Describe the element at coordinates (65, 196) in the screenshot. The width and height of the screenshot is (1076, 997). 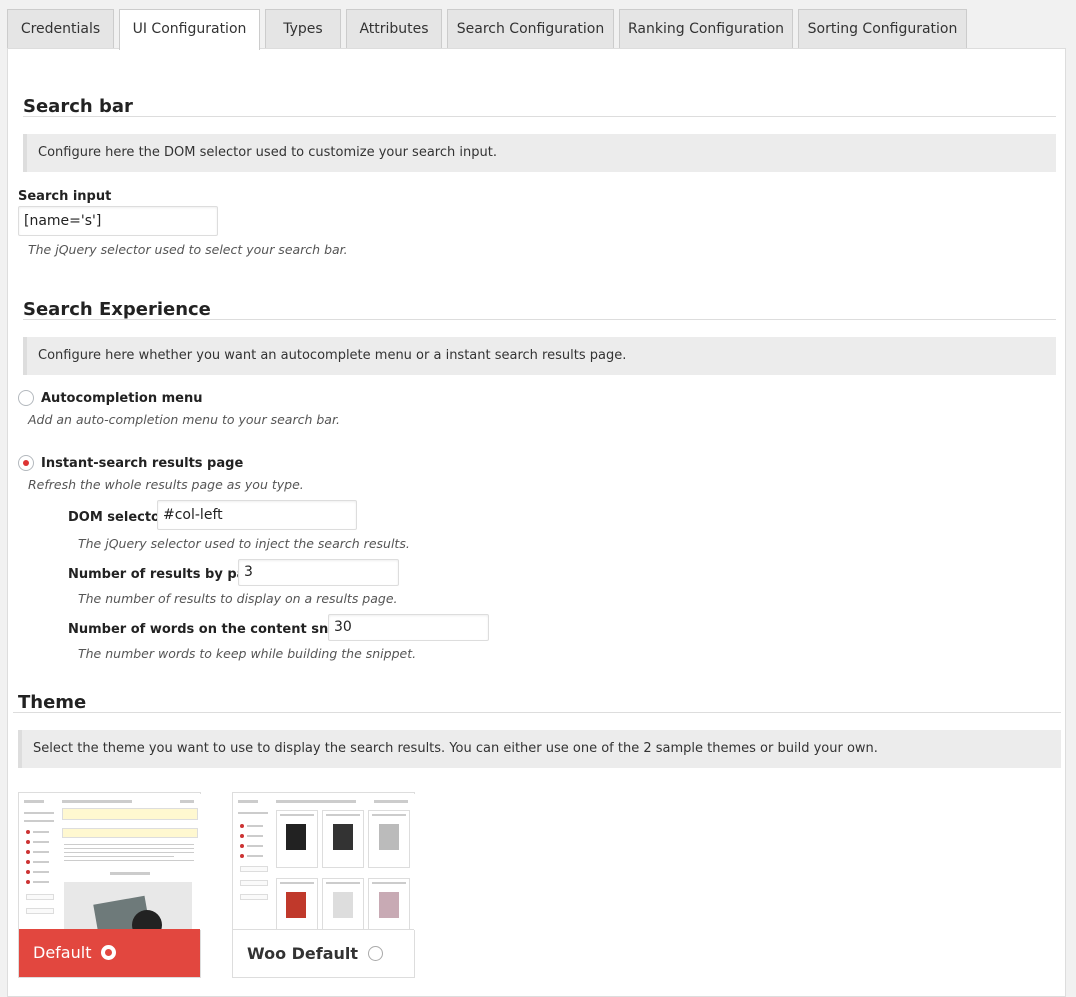
I see `search-input-label: Search input` at that location.